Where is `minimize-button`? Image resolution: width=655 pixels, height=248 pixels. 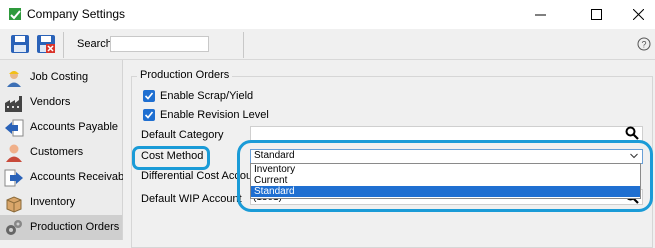
minimize-button is located at coordinates (540, 14).